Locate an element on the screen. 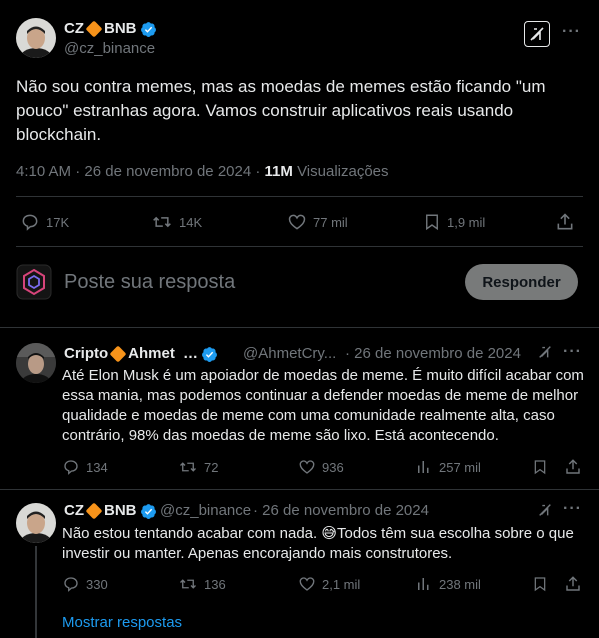 The image size is (599, 638). author-name: CZ is located at coordinates (74, 28).